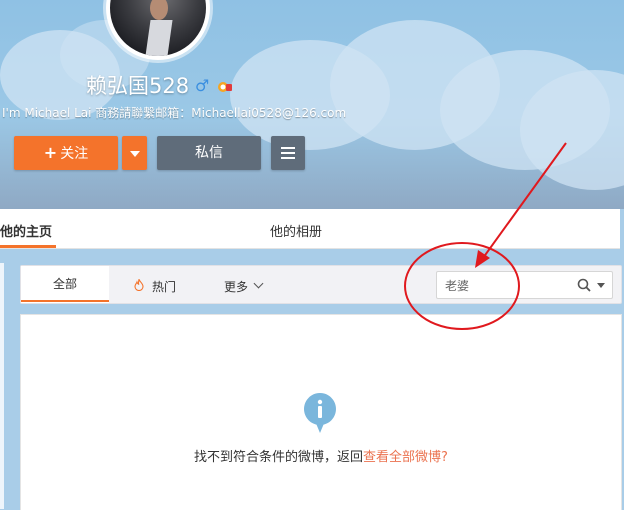 This screenshot has height=510, width=624. What do you see at coordinates (138, 86) in the screenshot?
I see `profile-name: 赖弘国528` at bounding box center [138, 86].